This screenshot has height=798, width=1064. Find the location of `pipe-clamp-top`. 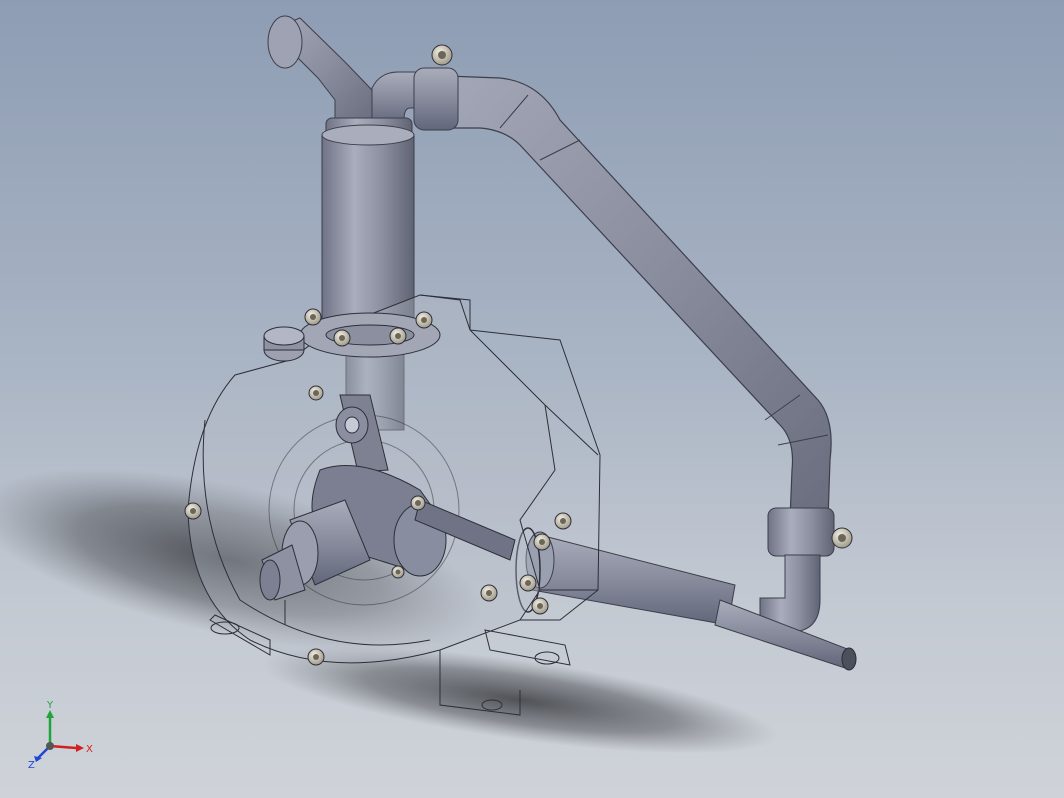

pipe-clamp-top is located at coordinates (442, 55).